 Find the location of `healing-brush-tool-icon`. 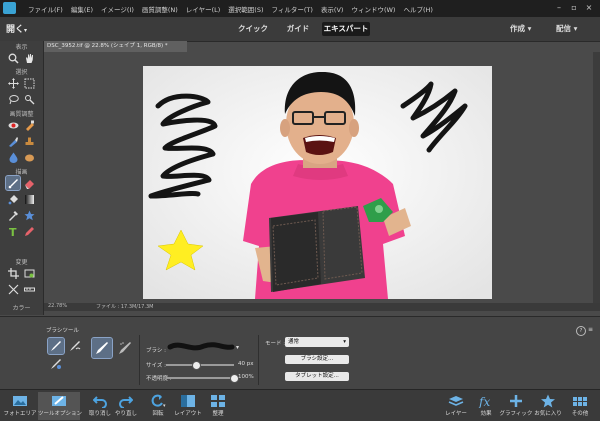

healing-brush-tool-icon is located at coordinates (29, 125).